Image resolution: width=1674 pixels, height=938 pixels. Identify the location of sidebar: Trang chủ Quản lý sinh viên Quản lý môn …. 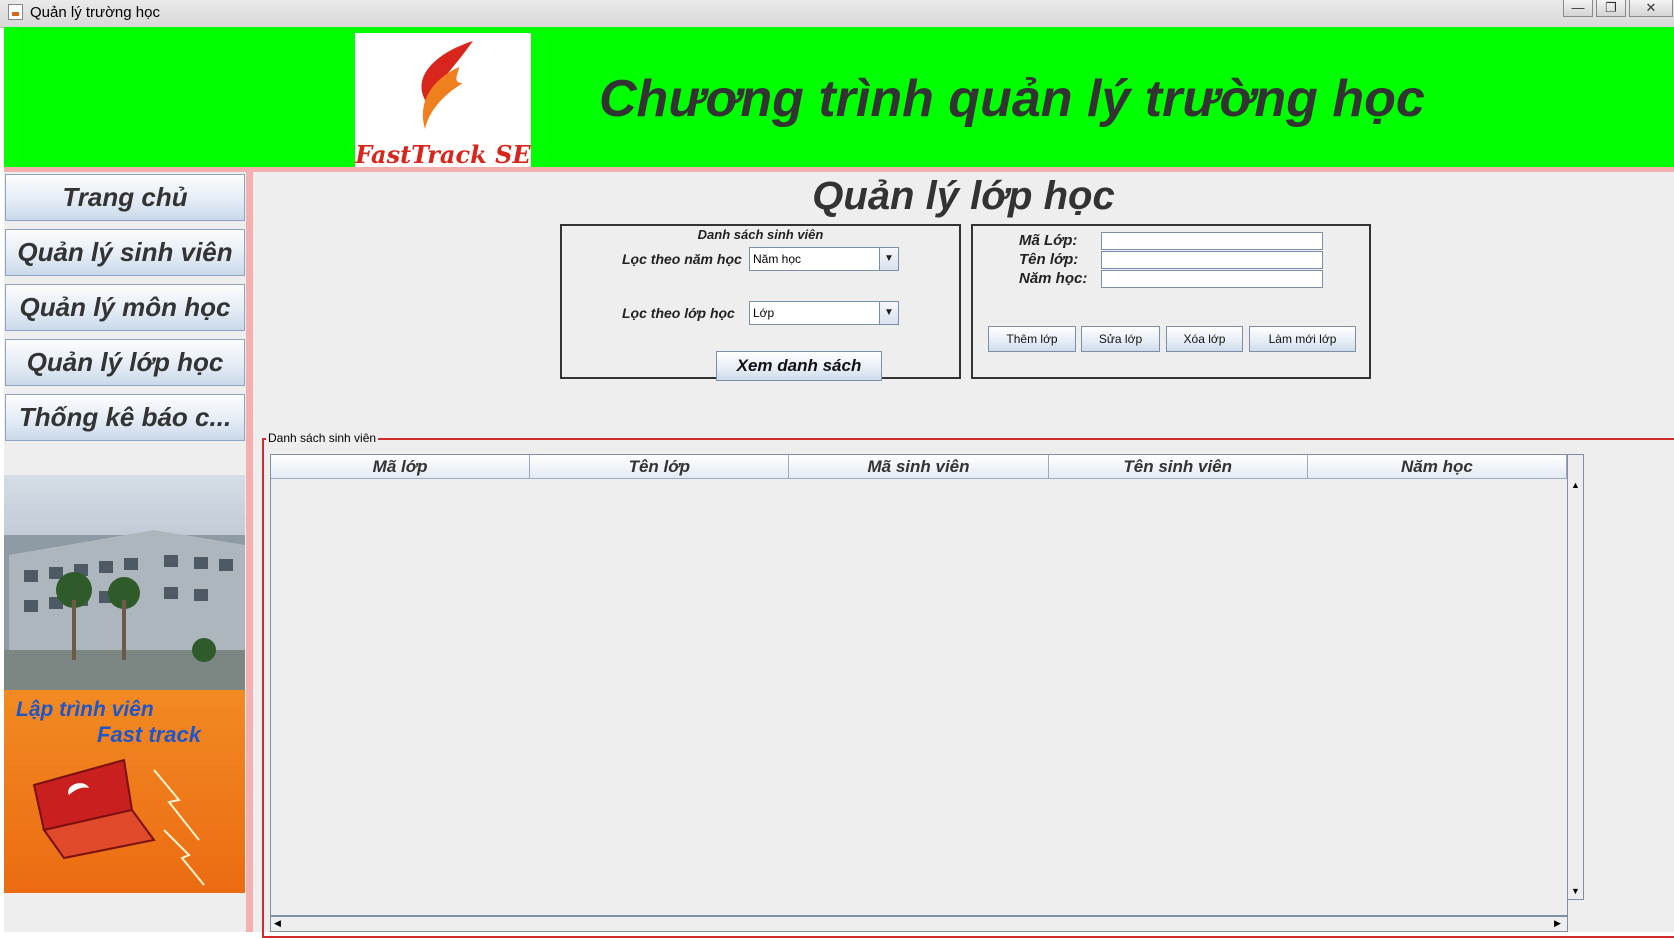
(125, 552).